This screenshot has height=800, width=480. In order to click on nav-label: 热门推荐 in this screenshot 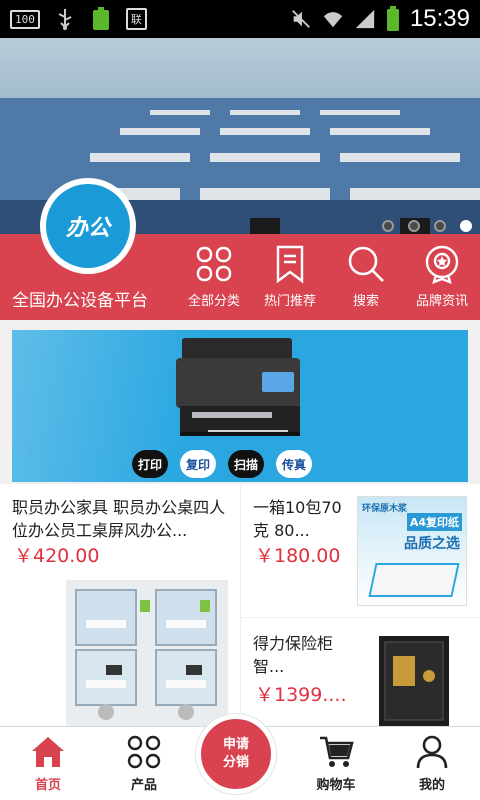, I will do `click(289, 301)`.